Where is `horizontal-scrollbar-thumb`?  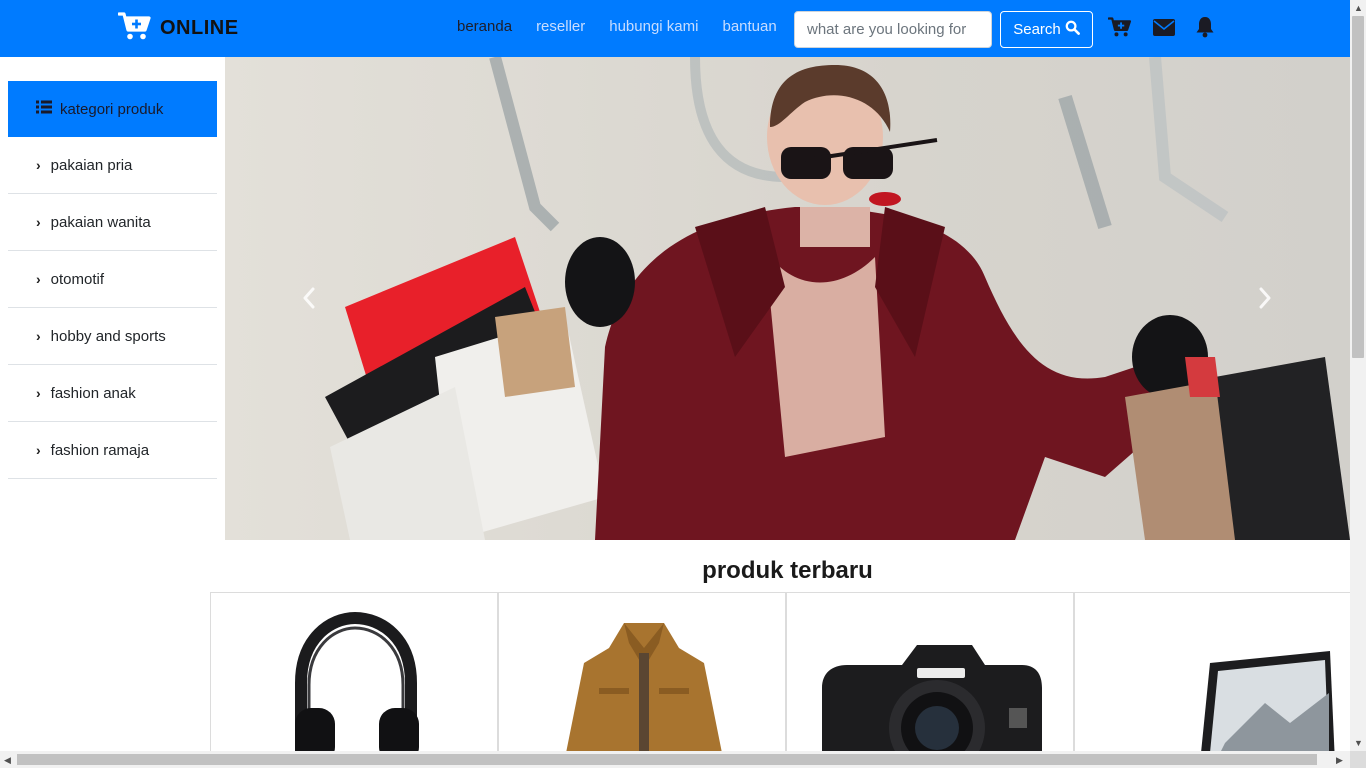 horizontal-scrollbar-thumb is located at coordinates (667, 759).